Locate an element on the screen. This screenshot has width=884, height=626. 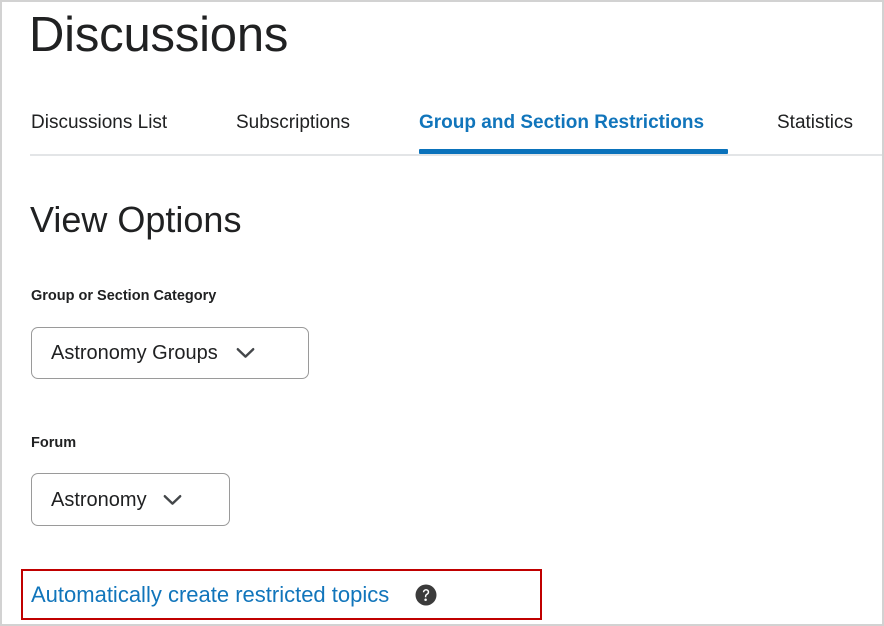
tab-group-and-section-restrictions: Group and Section Restrictions is located at coordinates (573, 128).